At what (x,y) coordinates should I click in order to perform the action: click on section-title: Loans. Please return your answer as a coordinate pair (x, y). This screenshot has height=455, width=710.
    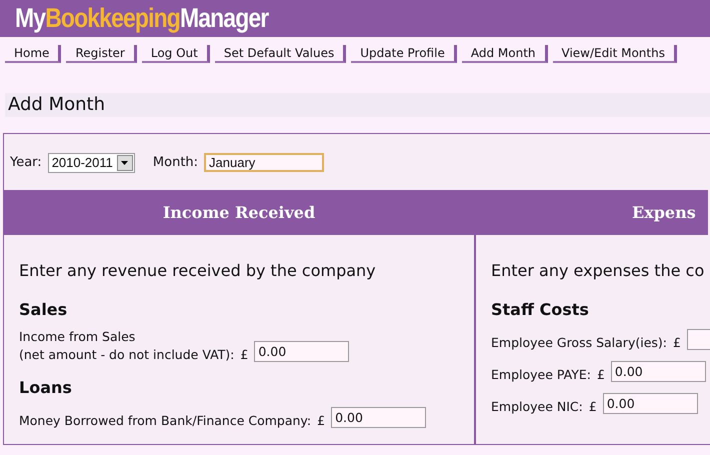
    Looking at the image, I should click on (46, 387).